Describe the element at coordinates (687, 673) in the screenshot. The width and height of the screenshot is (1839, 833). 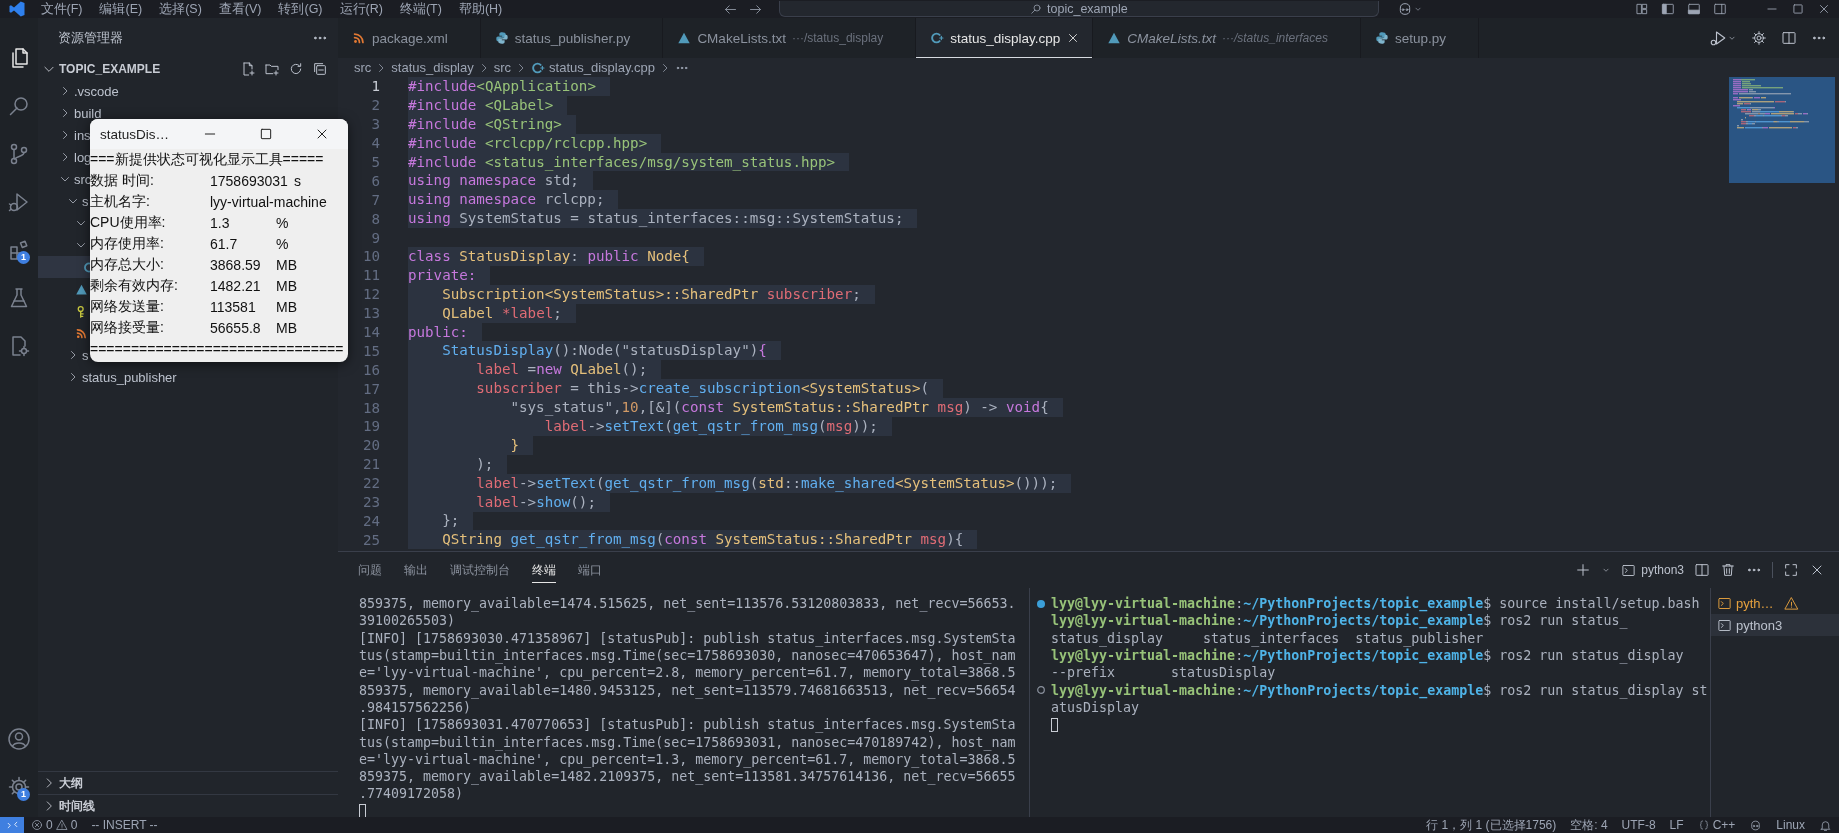
I see `terminal-line: e='lyy-virtual-machine', cpu_percent=2.8, memory_percent=61.7, memory_total=3868.5` at that location.